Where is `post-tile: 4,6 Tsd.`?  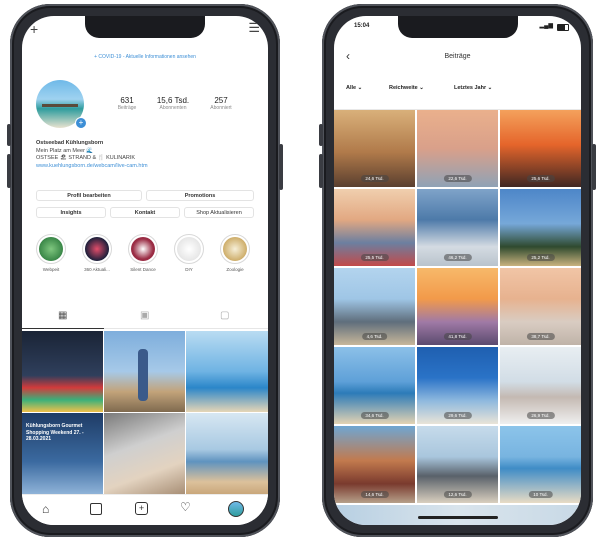
post-tile: 4,6 Tsd. is located at coordinates (374, 306).